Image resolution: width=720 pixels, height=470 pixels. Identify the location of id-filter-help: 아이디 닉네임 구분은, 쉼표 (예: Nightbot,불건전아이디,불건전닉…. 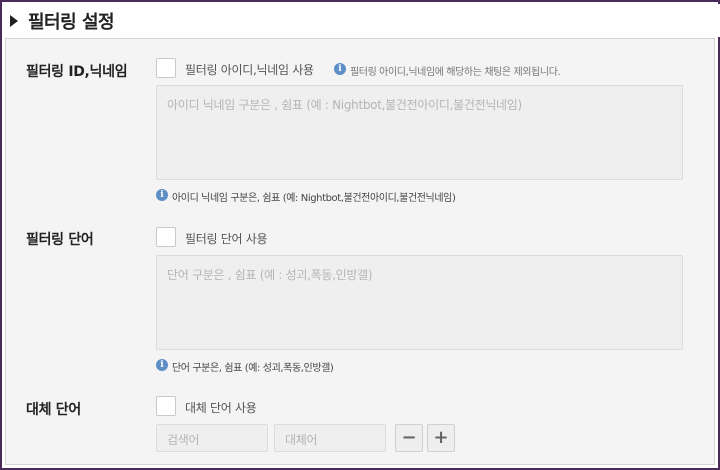
(314, 198).